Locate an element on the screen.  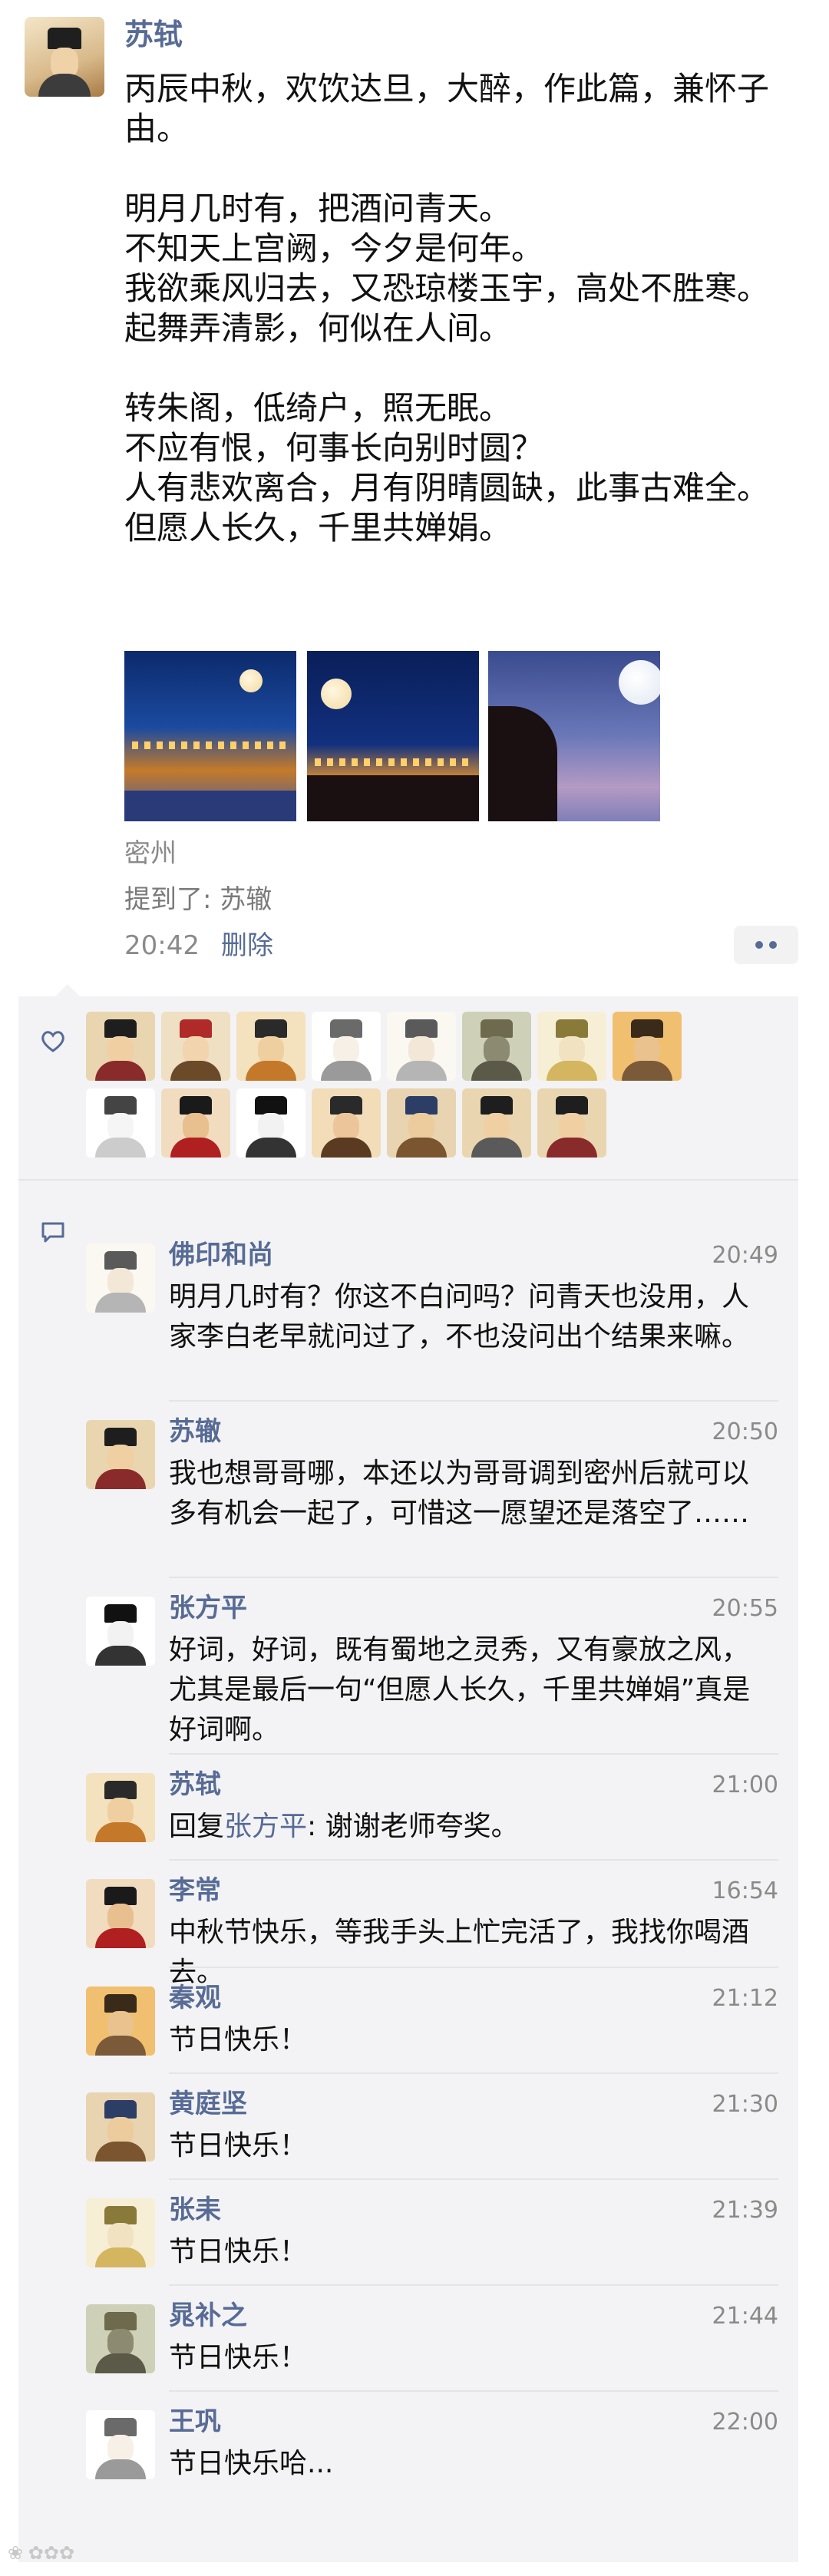
post-text-line: 明月几时有，把酒问青天。 is located at coordinates (318, 208).